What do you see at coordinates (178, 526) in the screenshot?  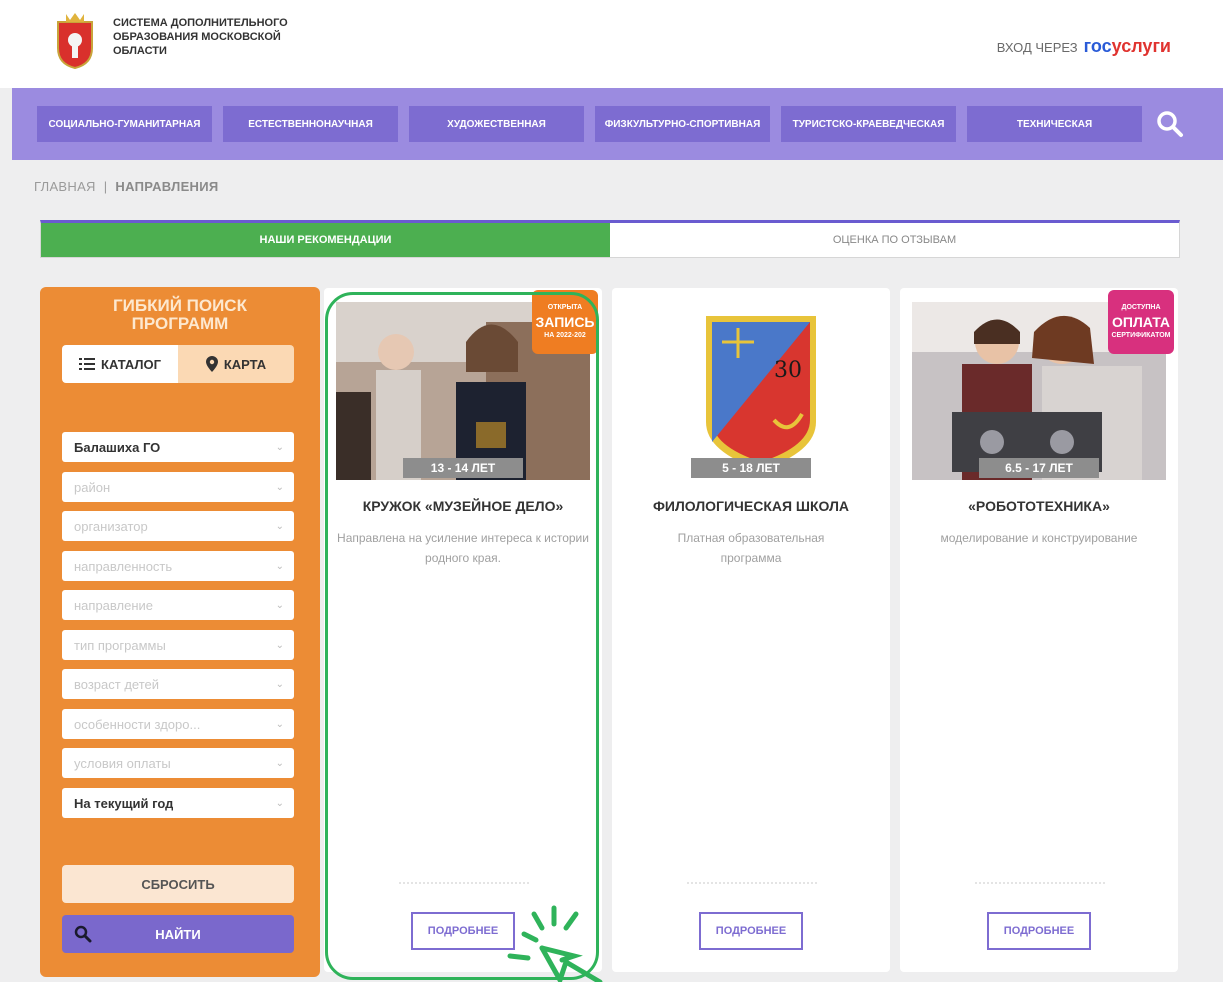 I see `filter-organizer: организатор ⌄` at bounding box center [178, 526].